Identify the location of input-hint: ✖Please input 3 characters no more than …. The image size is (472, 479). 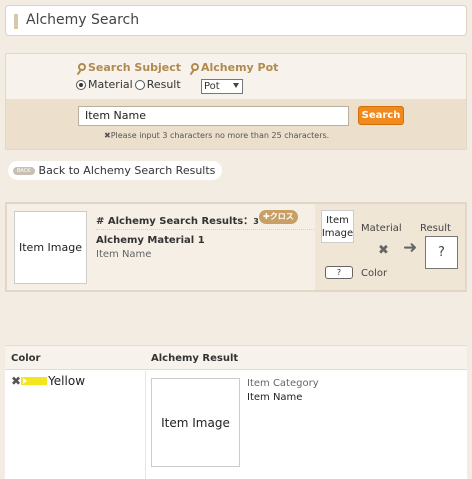
(217, 135).